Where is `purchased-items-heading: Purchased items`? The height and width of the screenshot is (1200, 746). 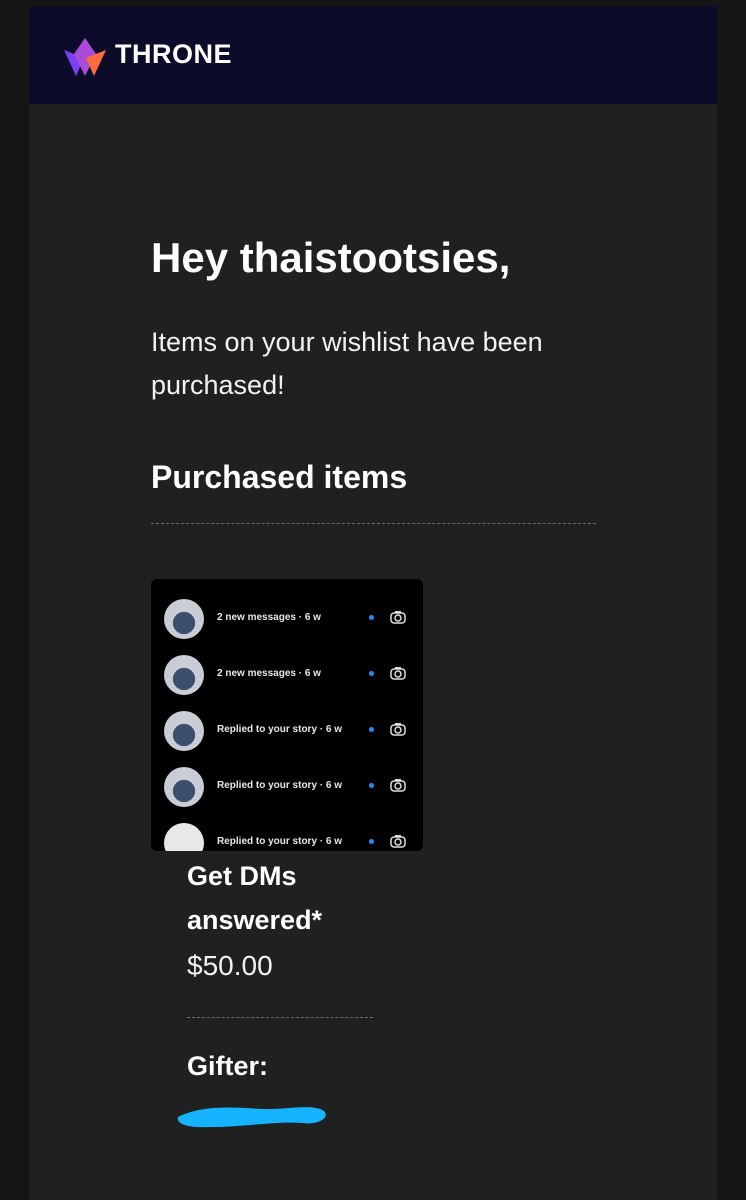 purchased-items-heading: Purchased items is located at coordinates (279, 477).